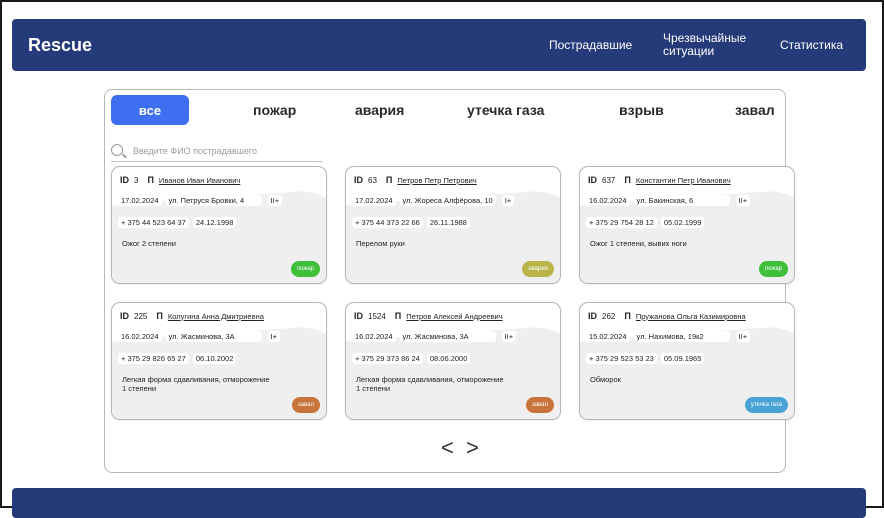  What do you see at coordinates (448, 358) in the screenshot?
I see `birth-date: 08.06.2000` at bounding box center [448, 358].